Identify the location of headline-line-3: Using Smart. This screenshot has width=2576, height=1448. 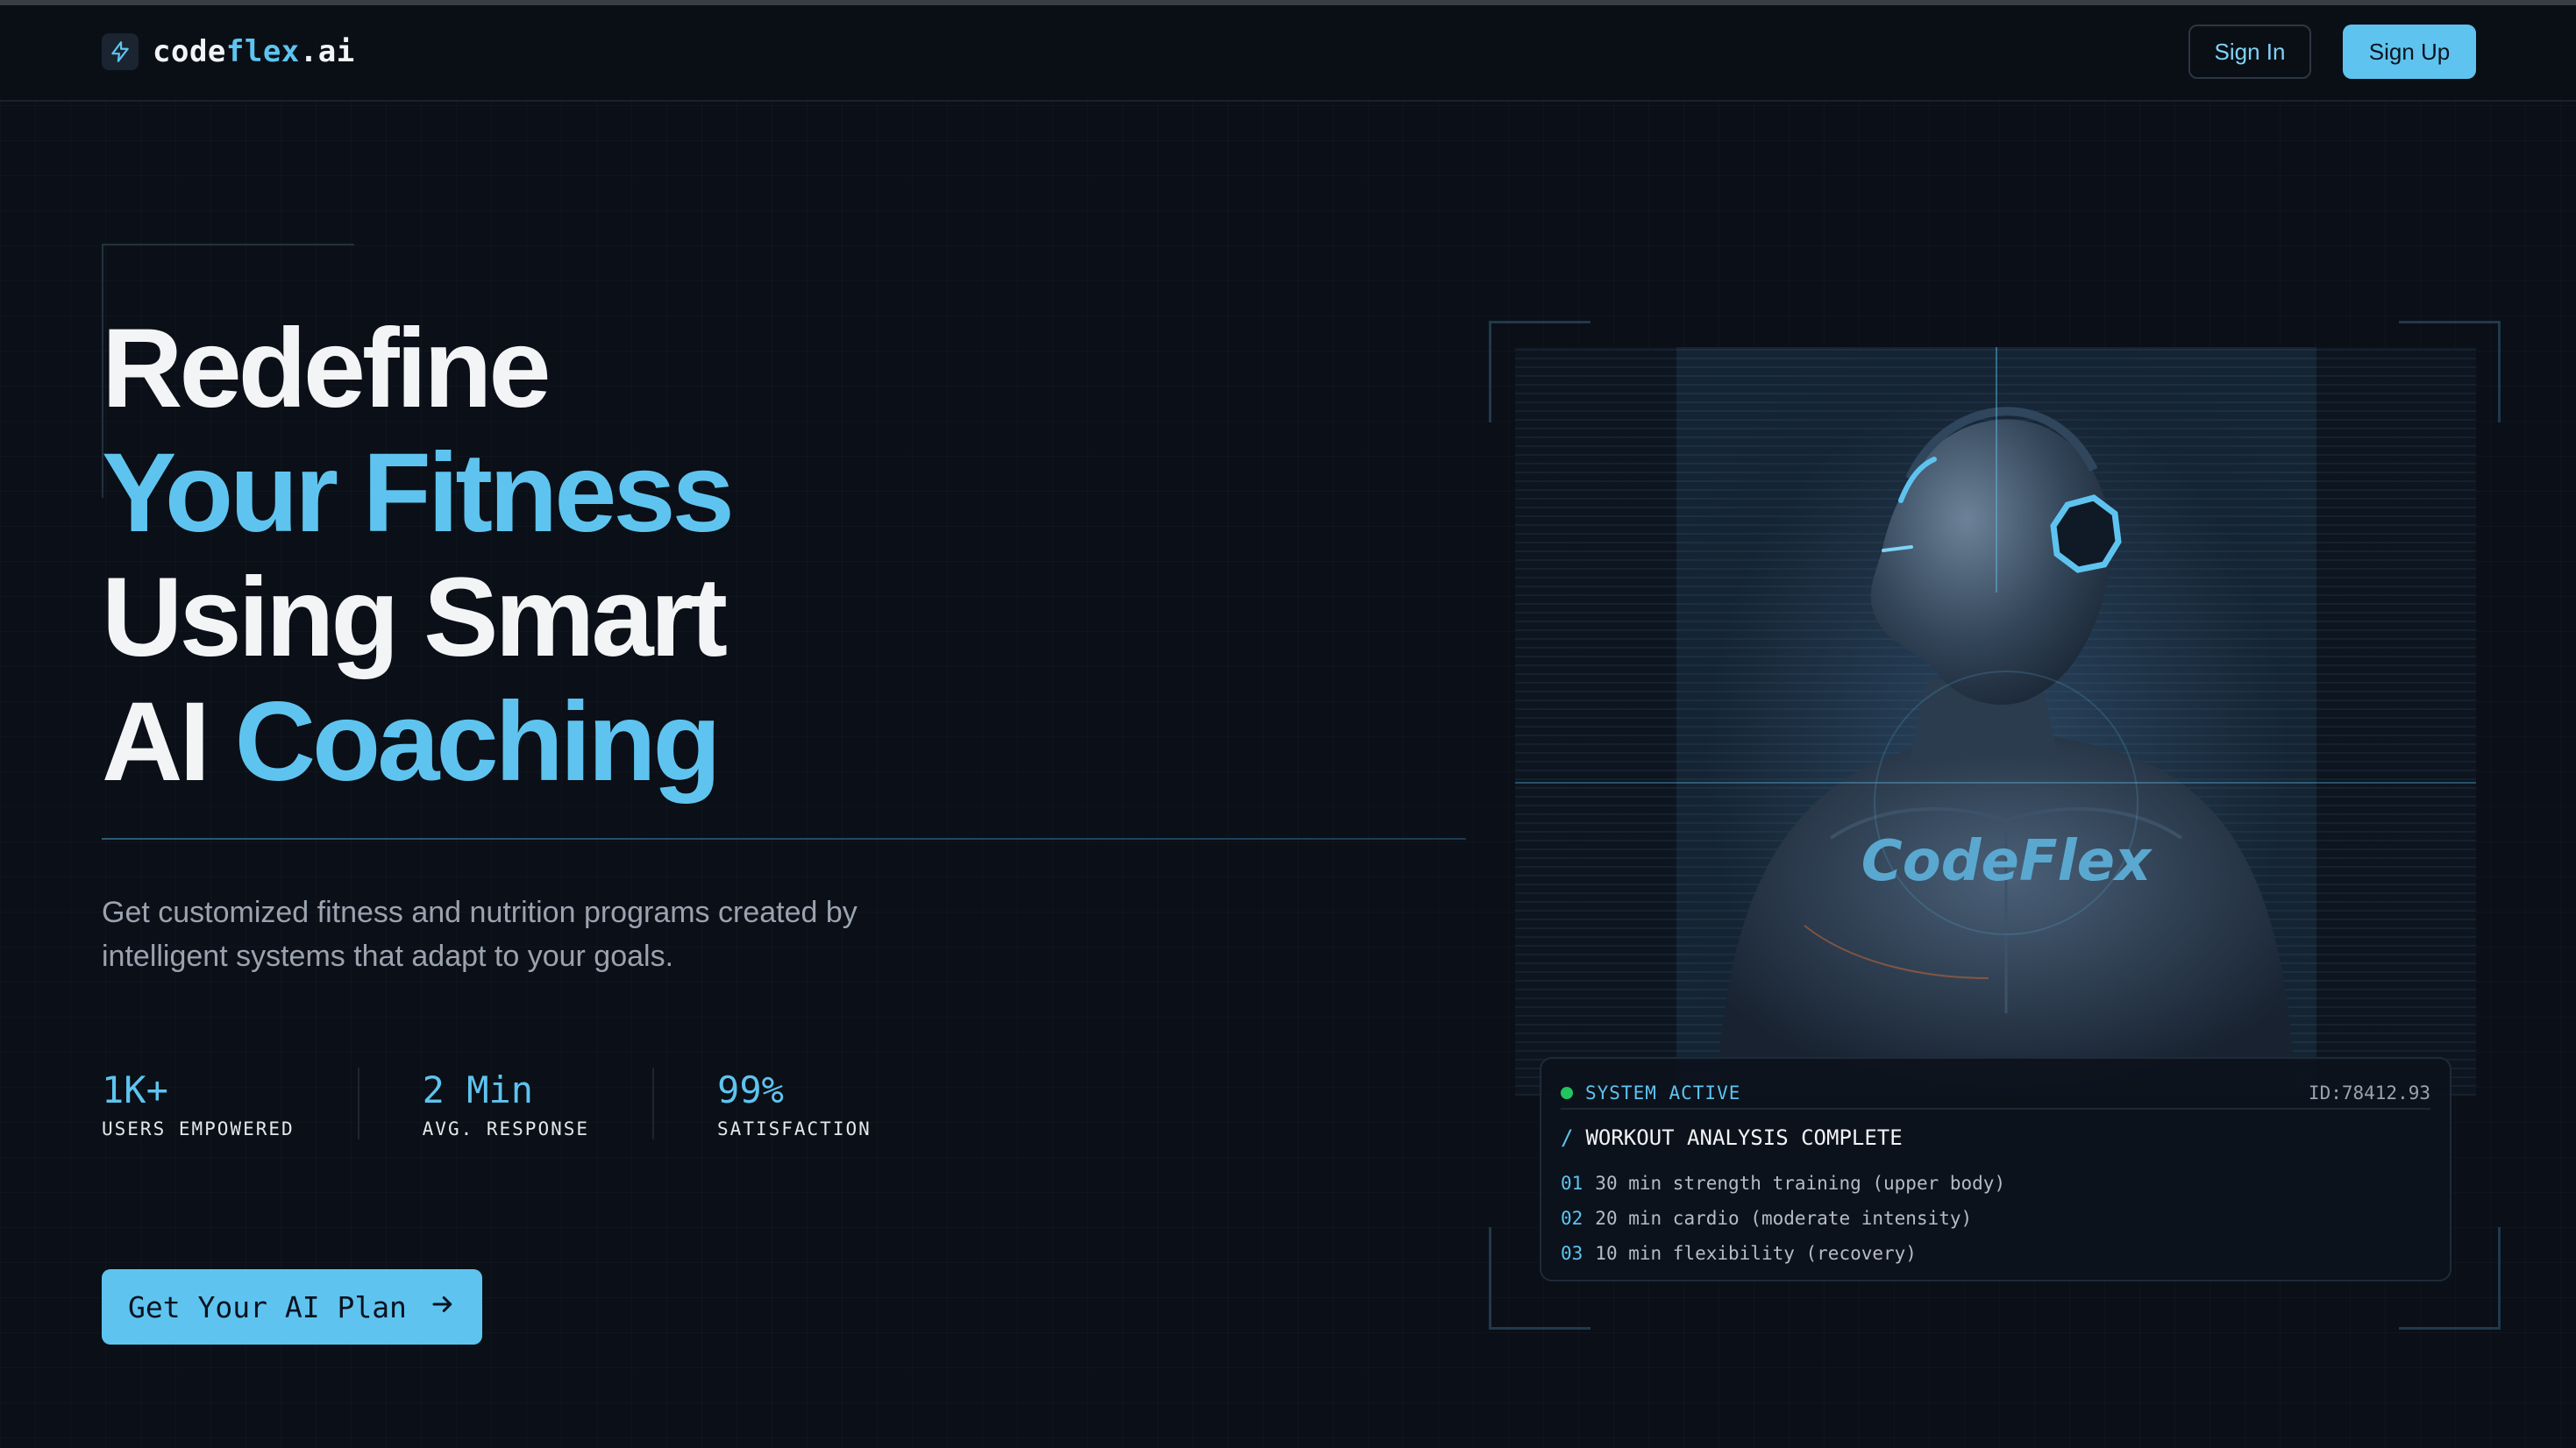
(415, 617).